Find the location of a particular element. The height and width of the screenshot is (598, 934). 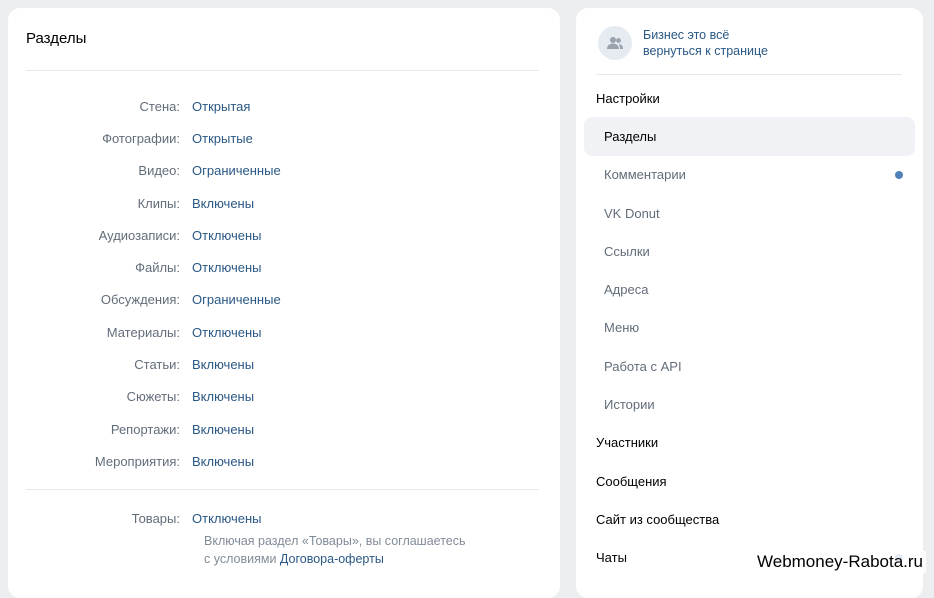

section-label: Сюжеты: is located at coordinates (153, 397).